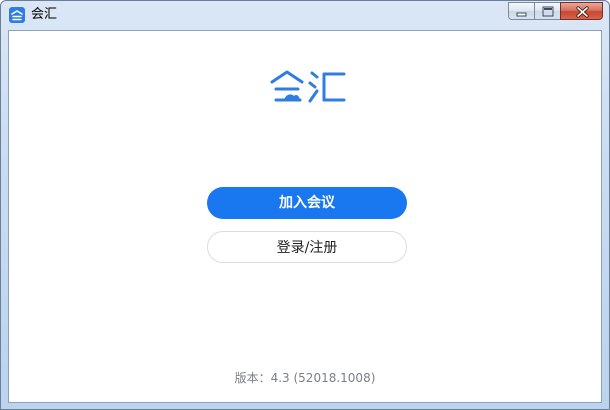  I want to click on app-logo-icon, so click(17, 15).